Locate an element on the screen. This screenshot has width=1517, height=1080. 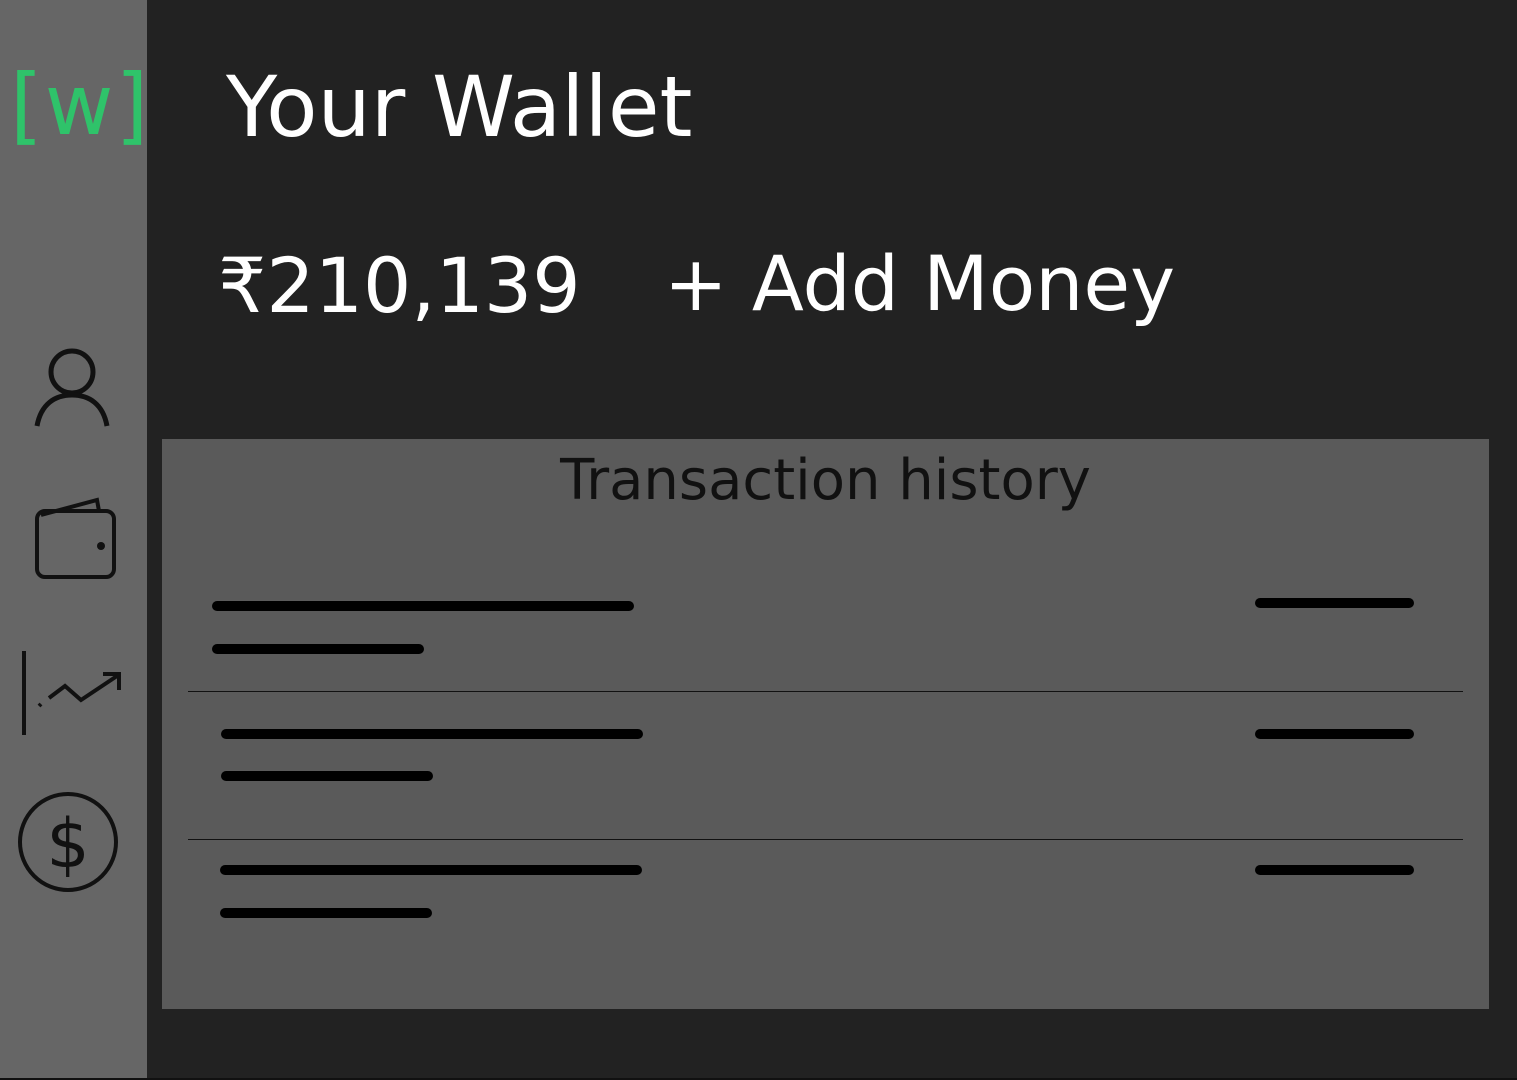
sidebar: [w] $ is located at coordinates (75, 539).